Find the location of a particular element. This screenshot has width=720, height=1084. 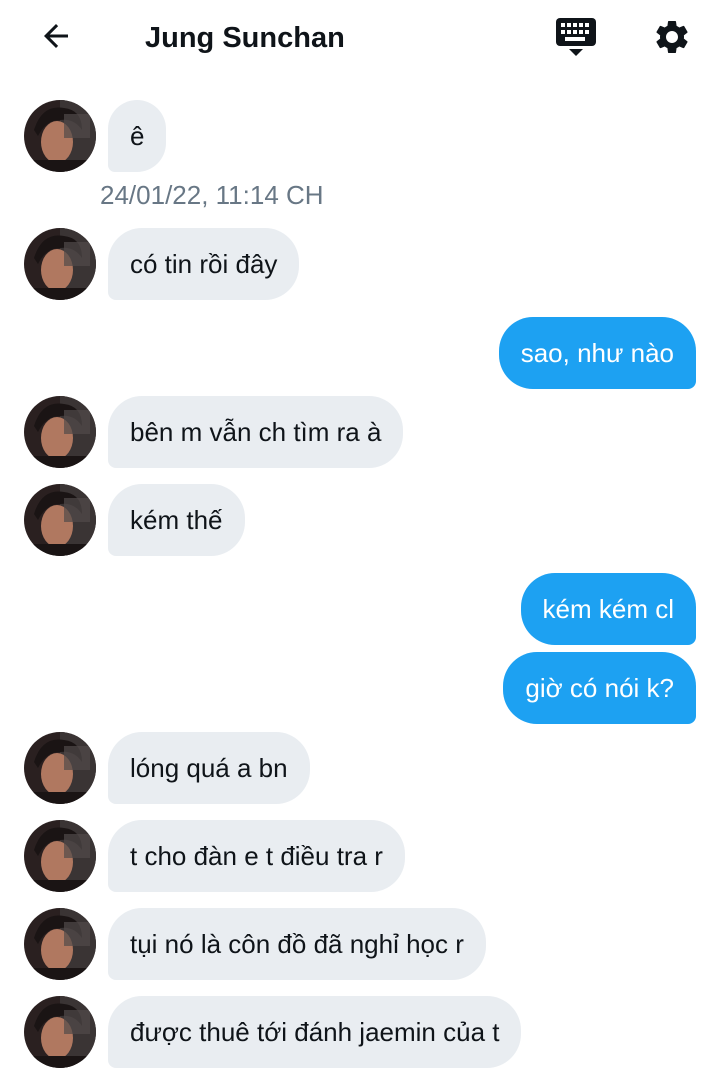

keyboard-icon is located at coordinates (576, 39).